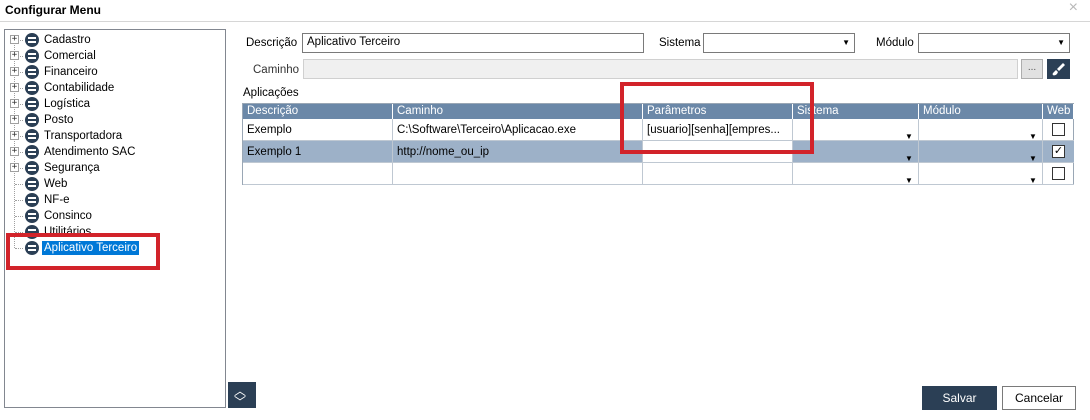  What do you see at coordinates (1058, 111) in the screenshot?
I see `column-header-web: Web` at bounding box center [1058, 111].